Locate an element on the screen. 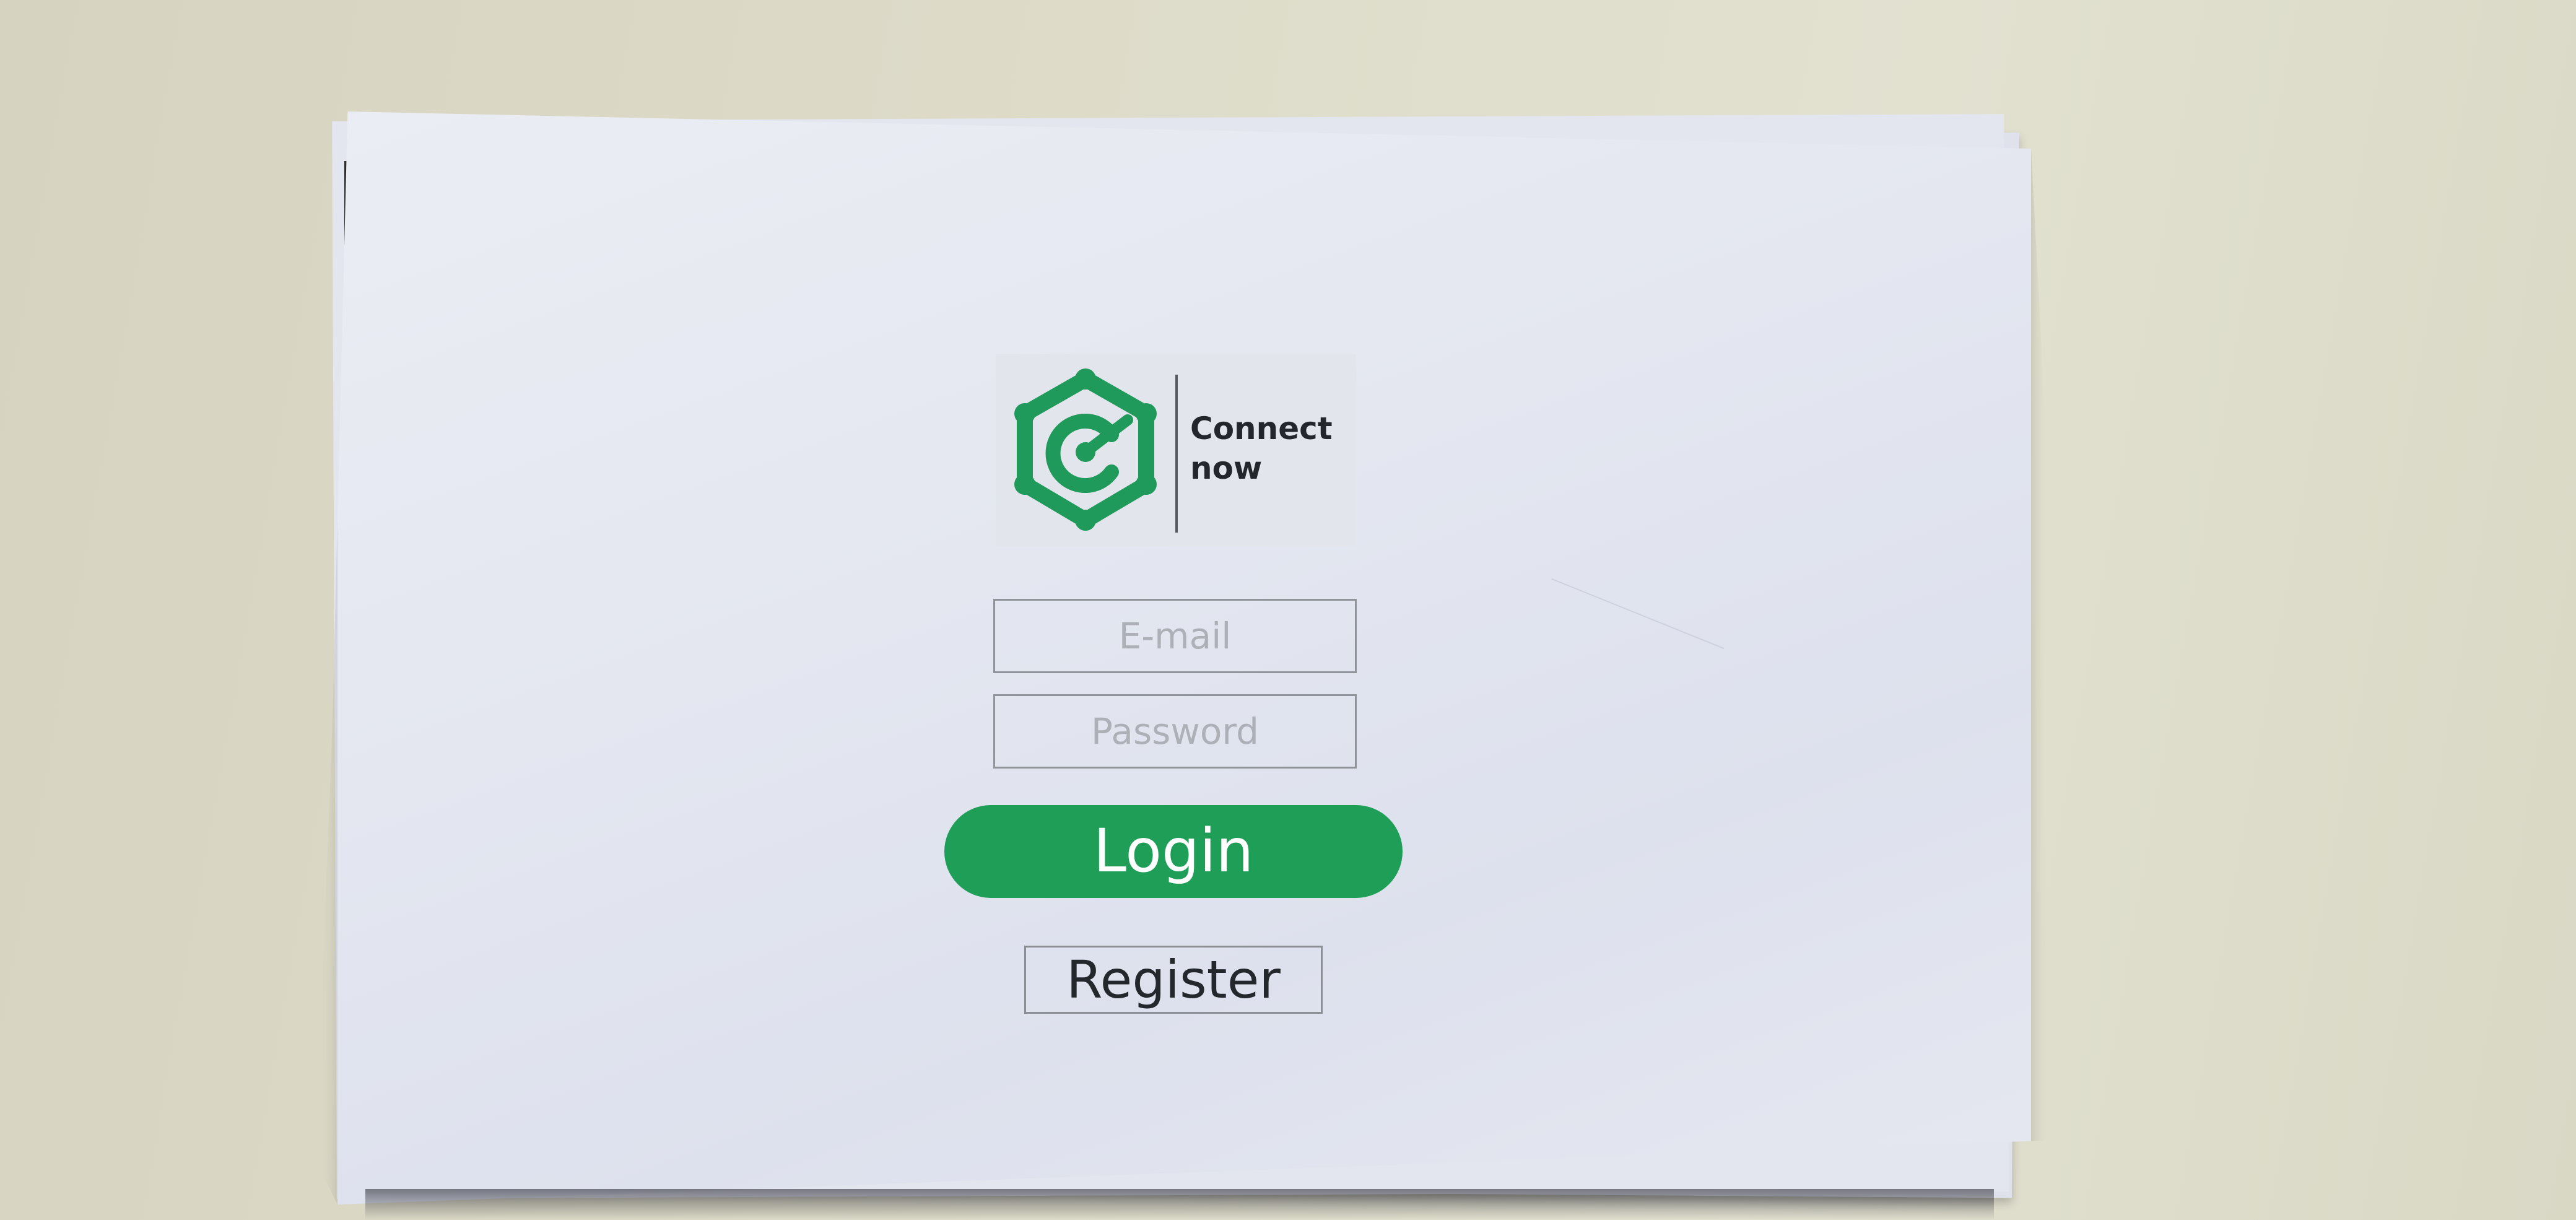 This screenshot has width=2576, height=1220. paper-bottom-shadow is located at coordinates (1179, 1204).